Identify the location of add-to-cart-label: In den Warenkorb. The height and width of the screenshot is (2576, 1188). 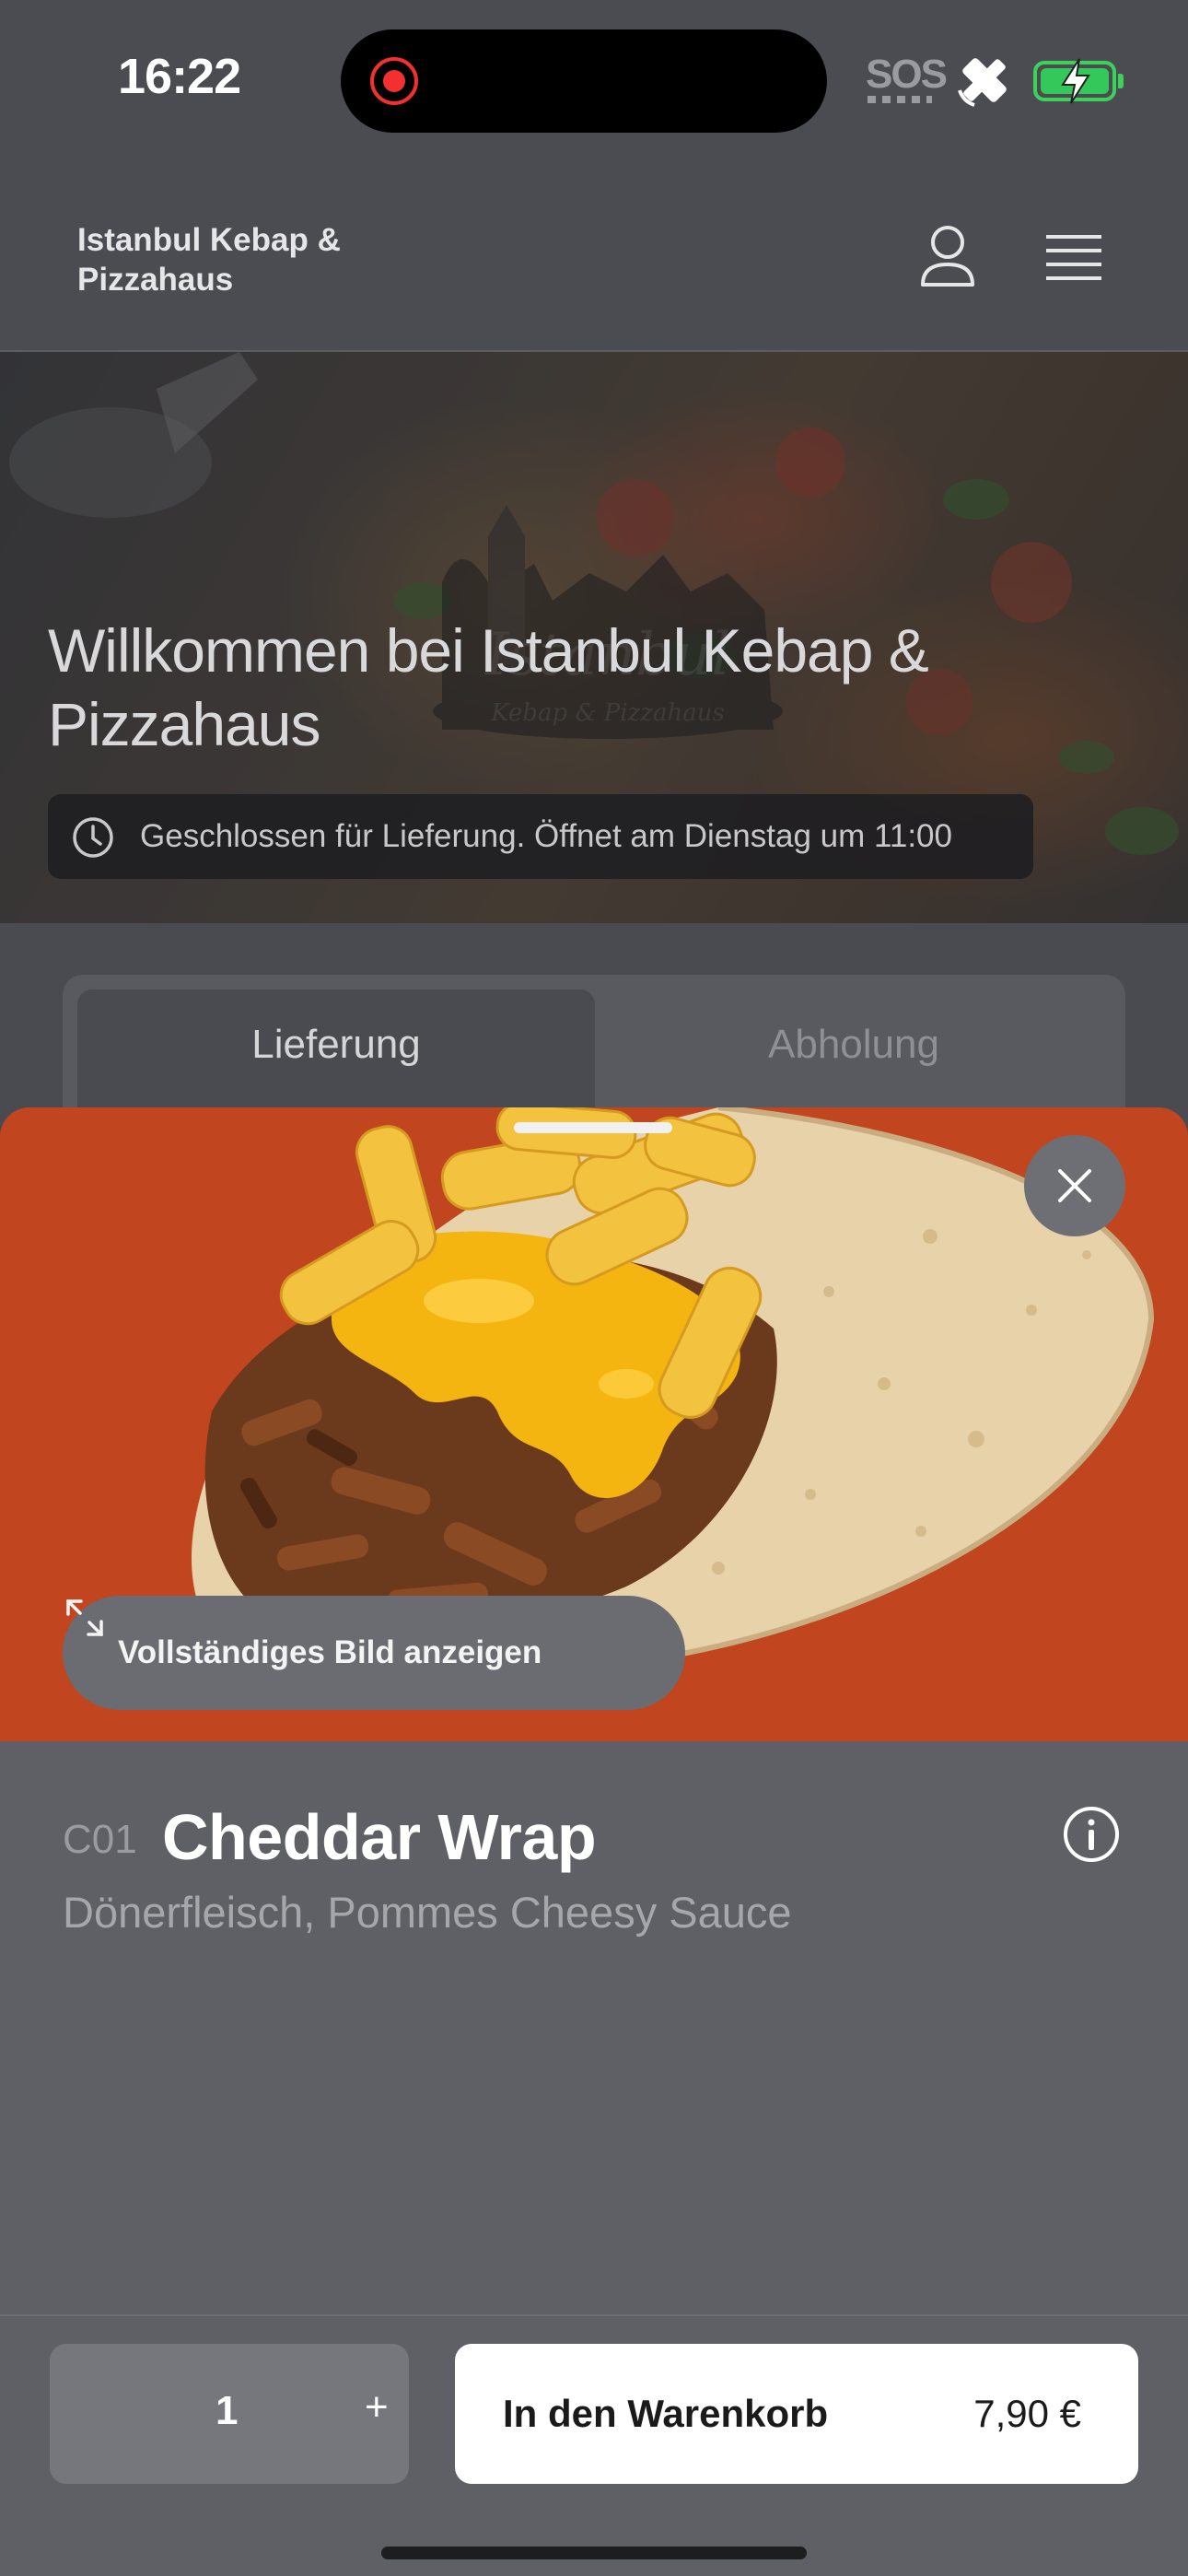
(666, 2413).